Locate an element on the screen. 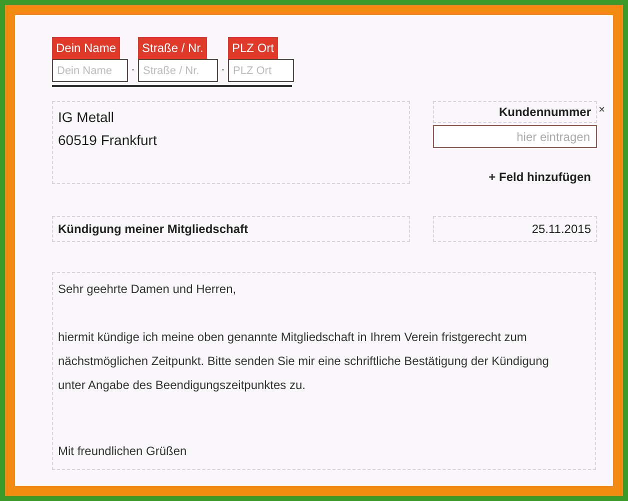 The width and height of the screenshot is (628, 501). closing-text: Mit freundlichen Grüßen is located at coordinates (123, 451).